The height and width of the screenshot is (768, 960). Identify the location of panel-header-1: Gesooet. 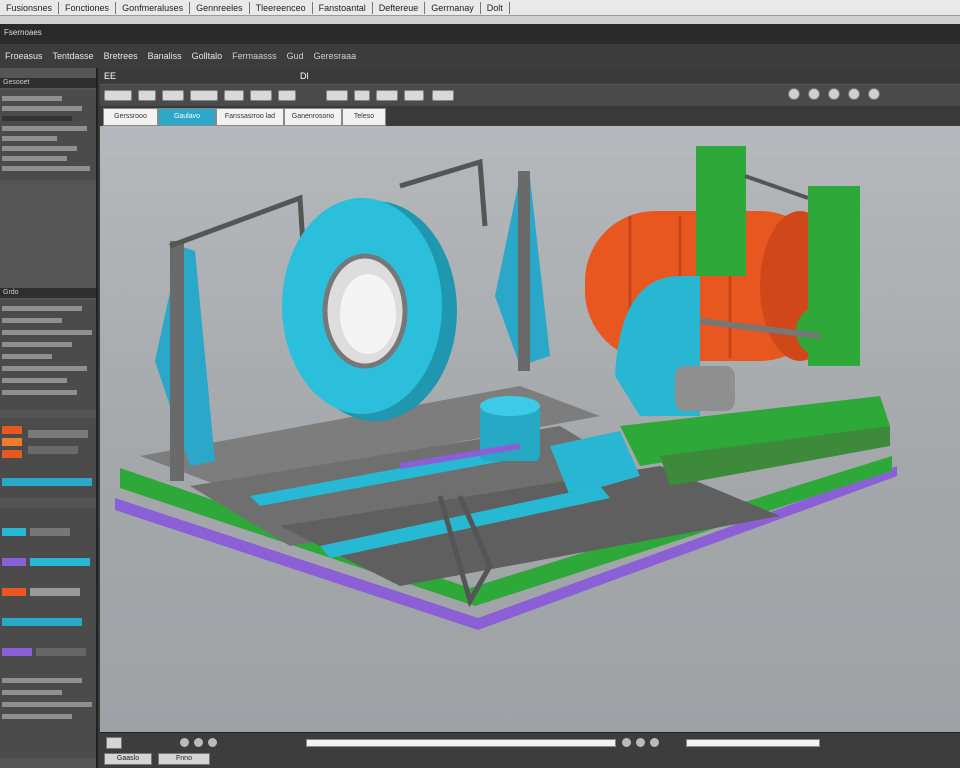
(48, 83).